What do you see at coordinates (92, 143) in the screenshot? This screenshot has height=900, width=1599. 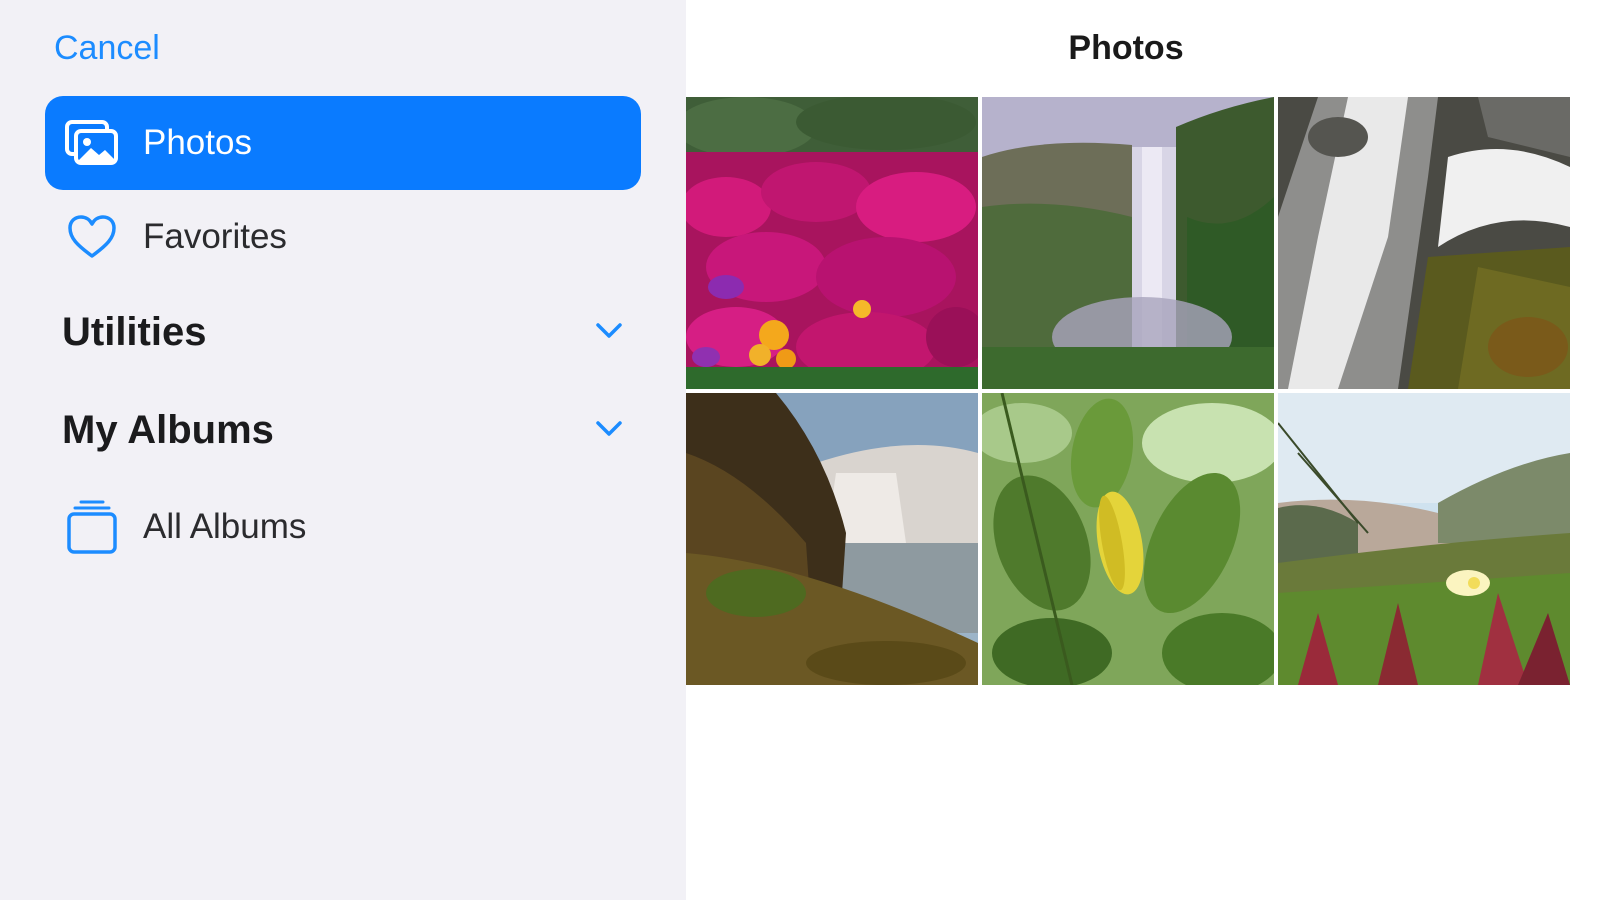 I see `photos-icon` at bounding box center [92, 143].